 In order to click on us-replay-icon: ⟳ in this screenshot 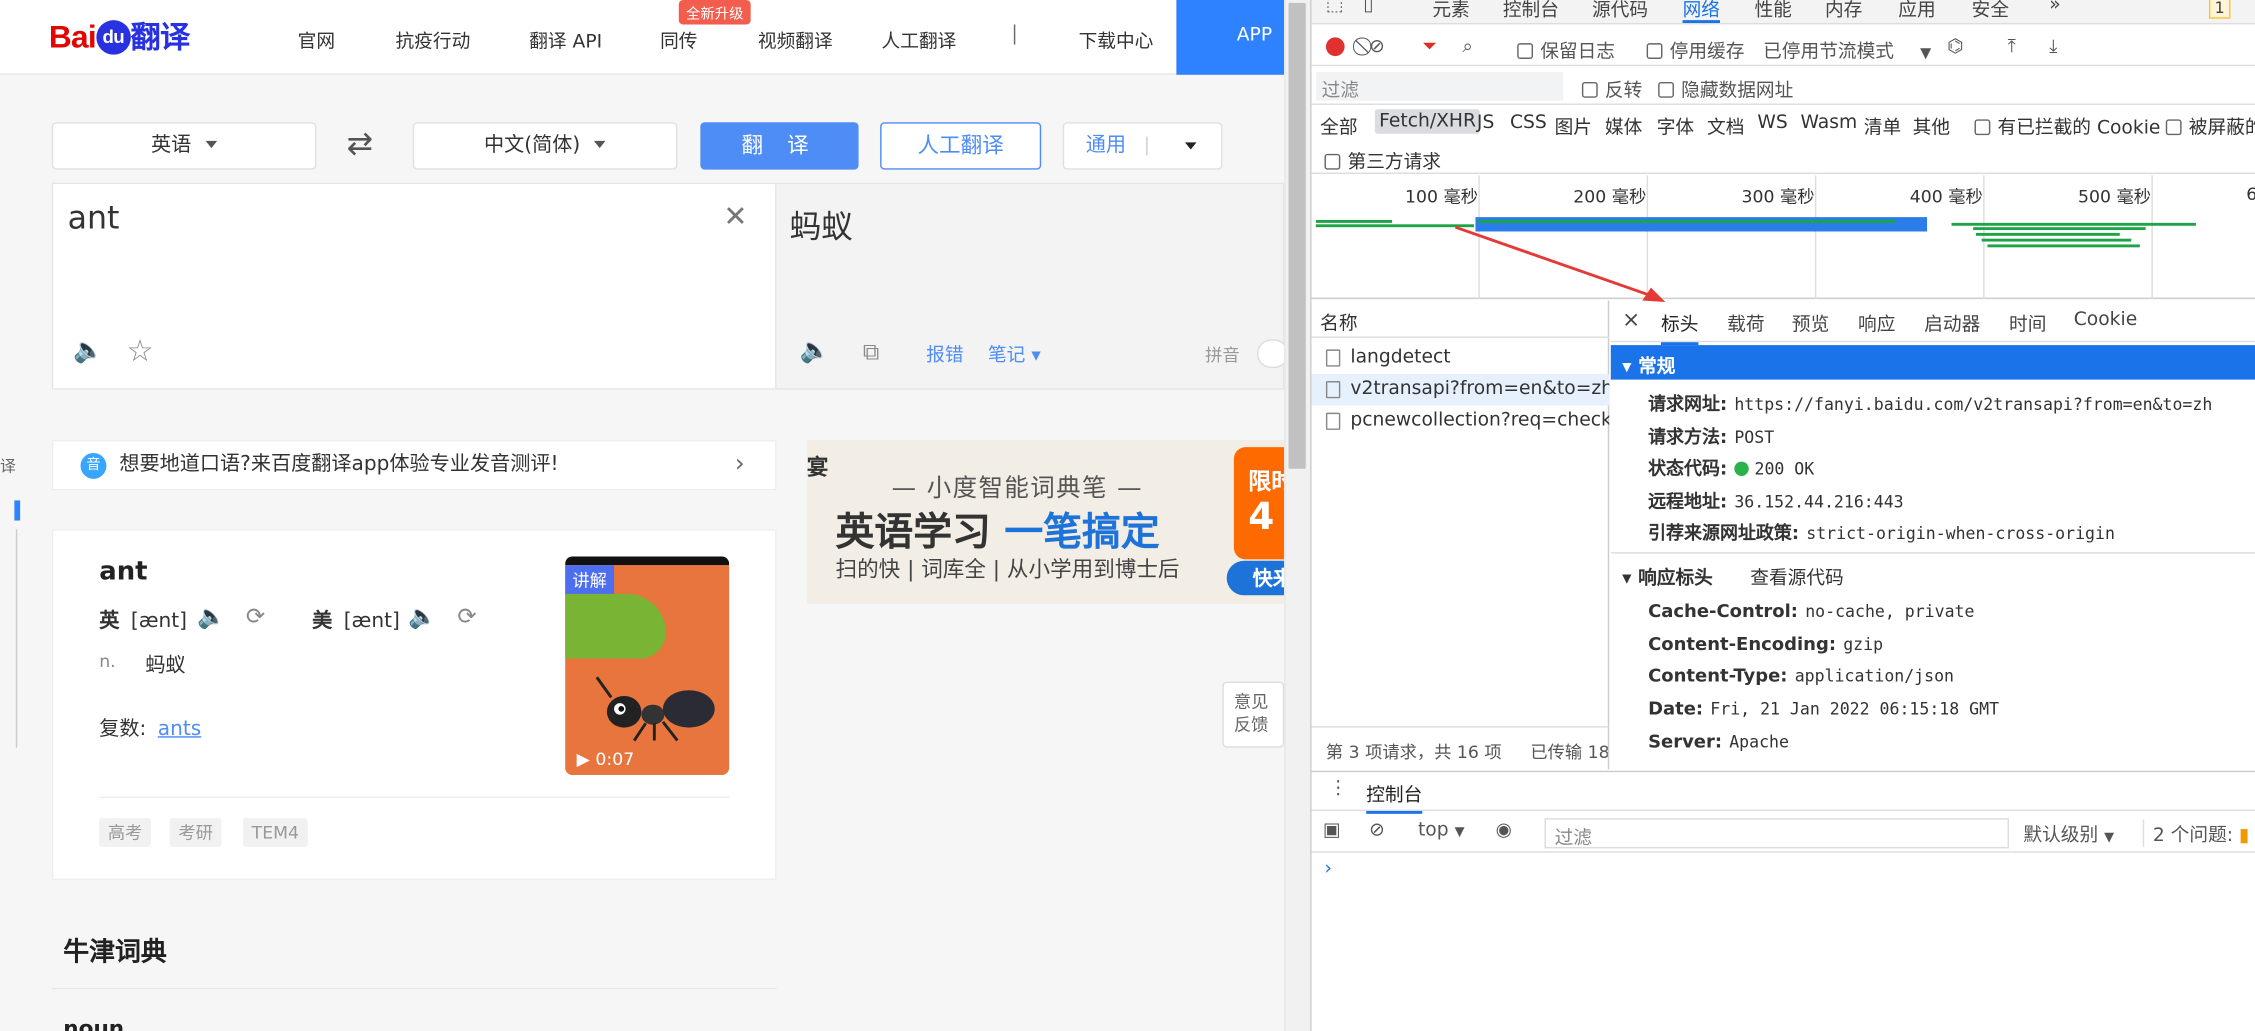, I will do `click(466, 615)`.